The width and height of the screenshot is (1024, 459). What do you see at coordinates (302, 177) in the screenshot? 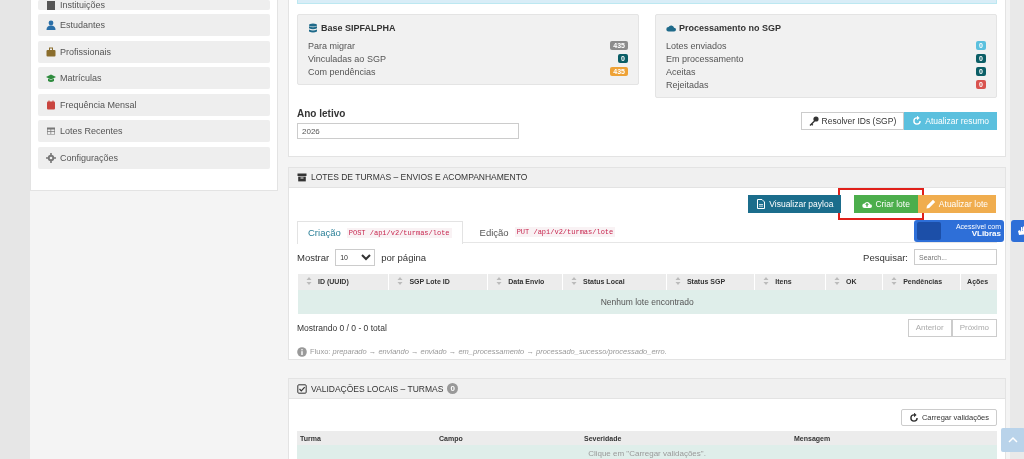
I see `archive-icon` at bounding box center [302, 177].